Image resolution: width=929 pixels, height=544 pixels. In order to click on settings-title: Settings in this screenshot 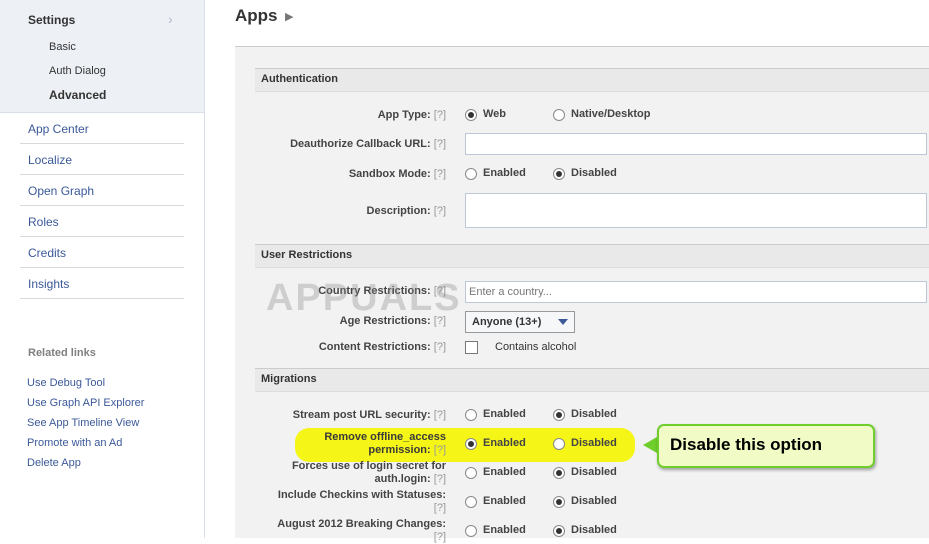, I will do `click(51, 20)`.